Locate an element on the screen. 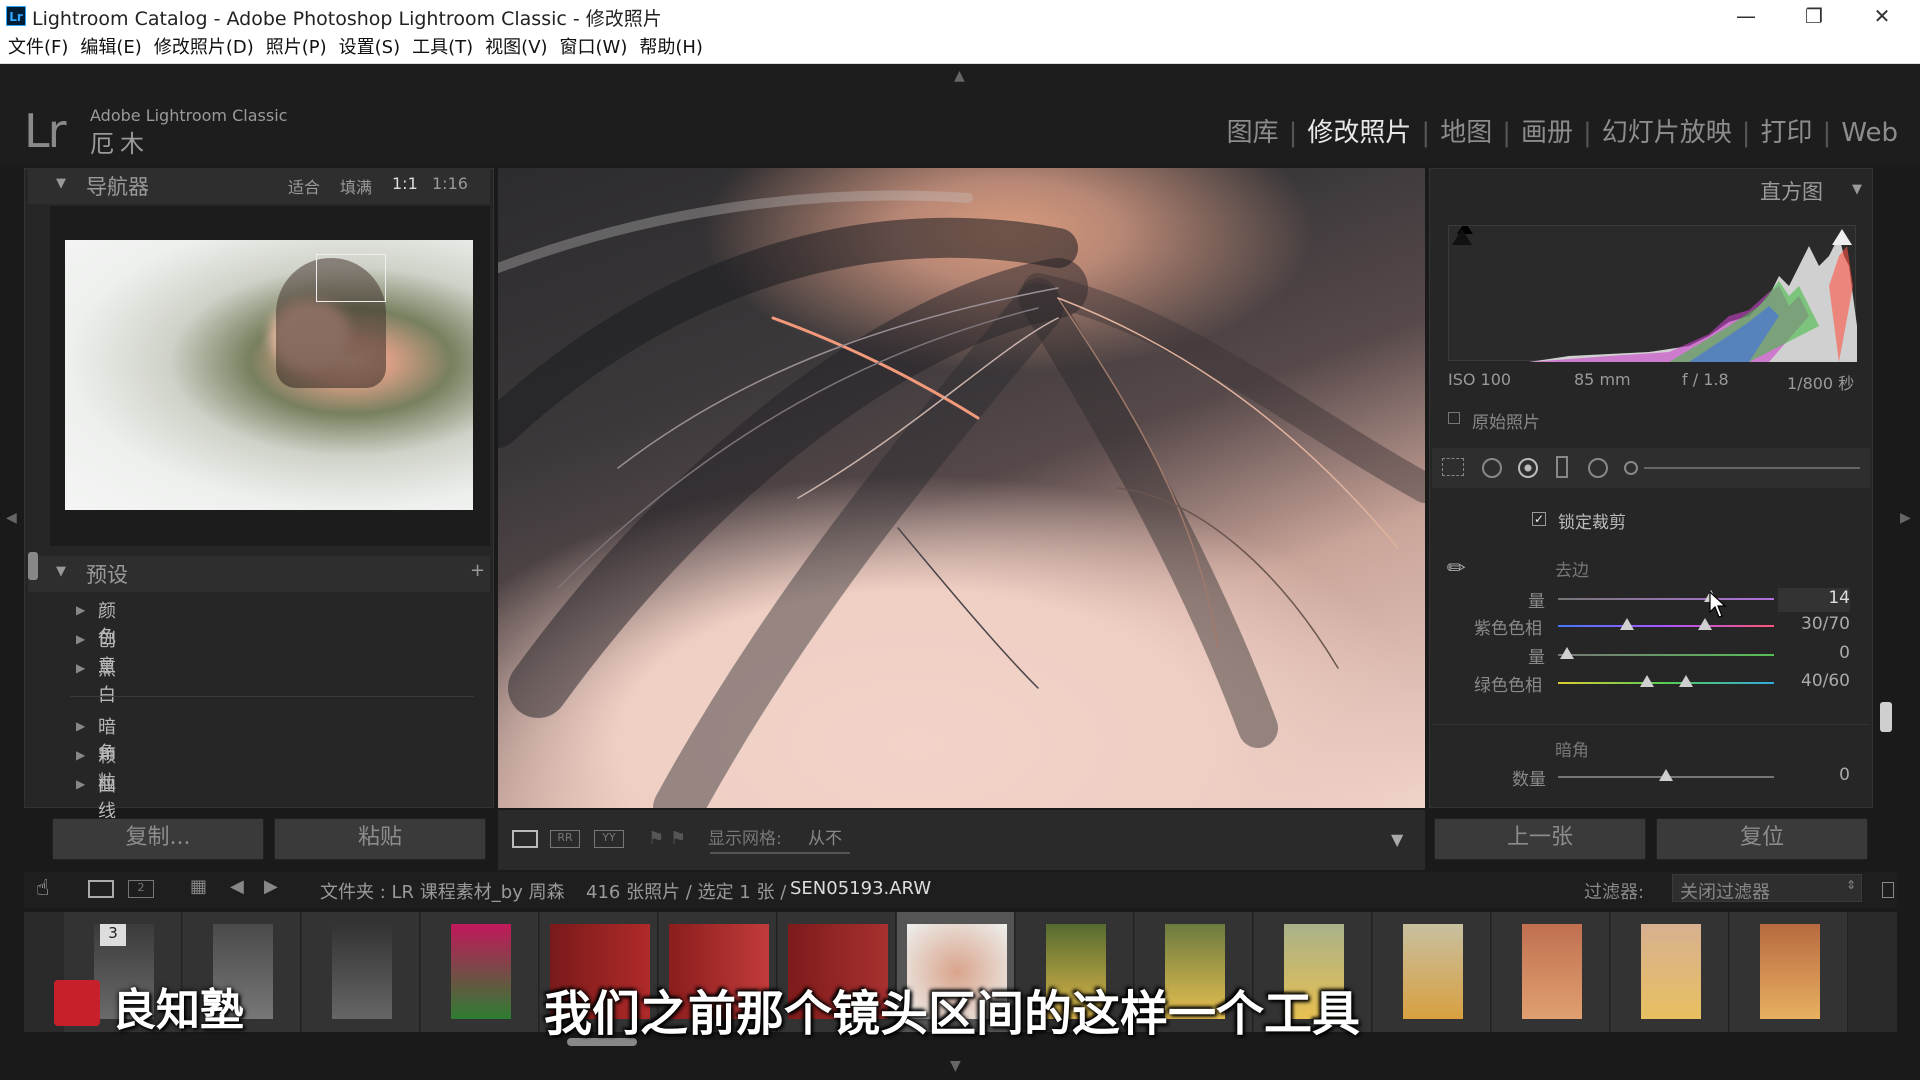 The image size is (1920, 1080). menu-tools: 工具(T) is located at coordinates (442, 48).